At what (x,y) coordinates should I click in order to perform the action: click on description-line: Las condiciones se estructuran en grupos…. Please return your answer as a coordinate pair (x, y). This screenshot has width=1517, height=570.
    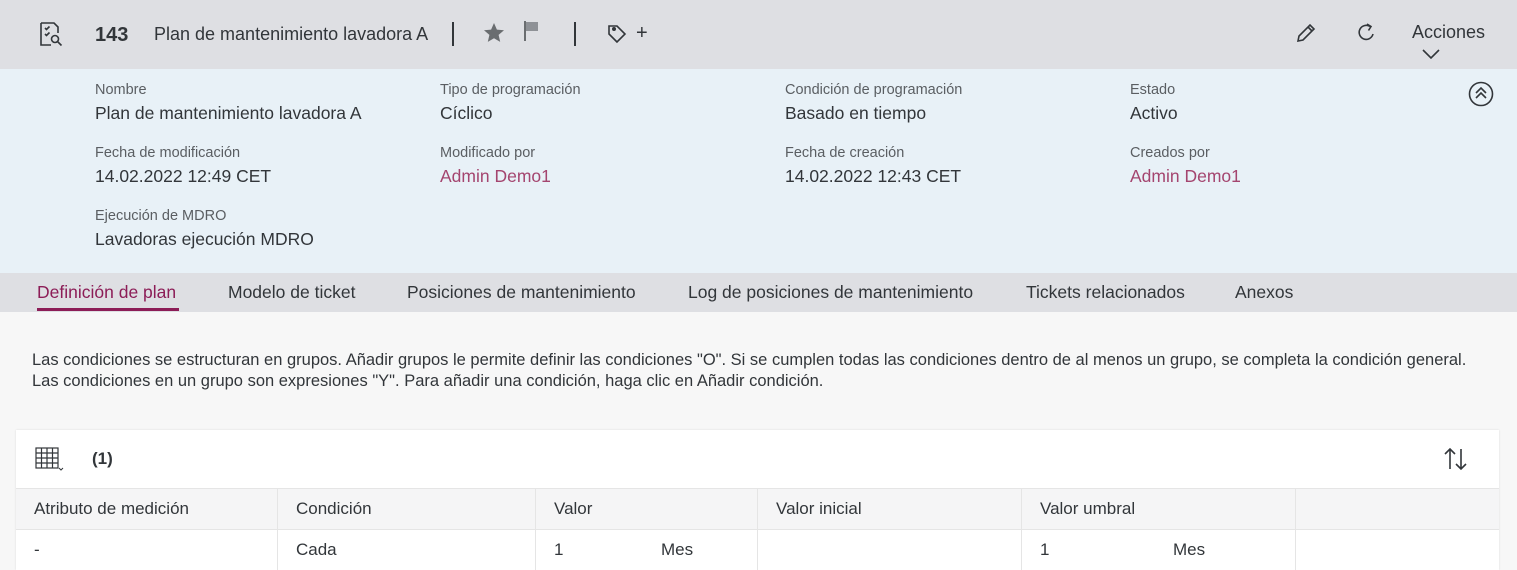
    Looking at the image, I should click on (749, 360).